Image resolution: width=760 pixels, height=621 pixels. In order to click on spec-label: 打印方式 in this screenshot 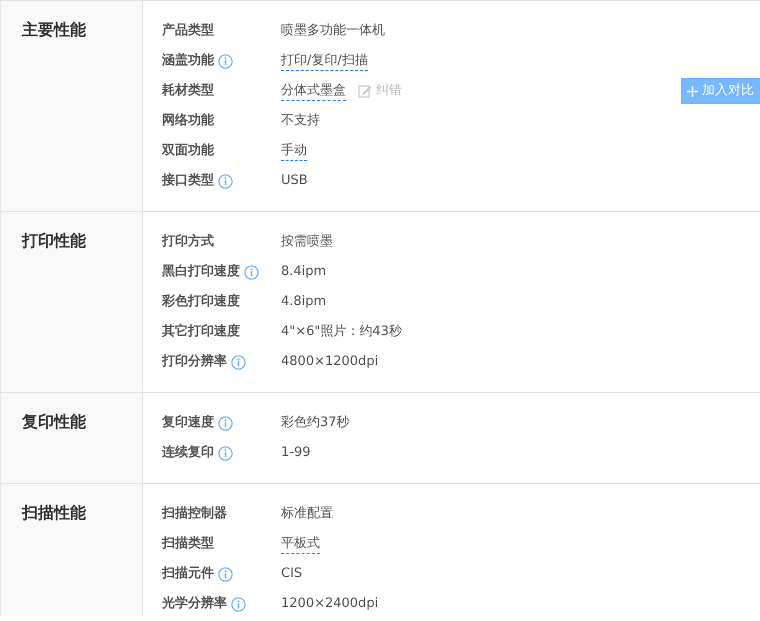, I will do `click(188, 242)`.